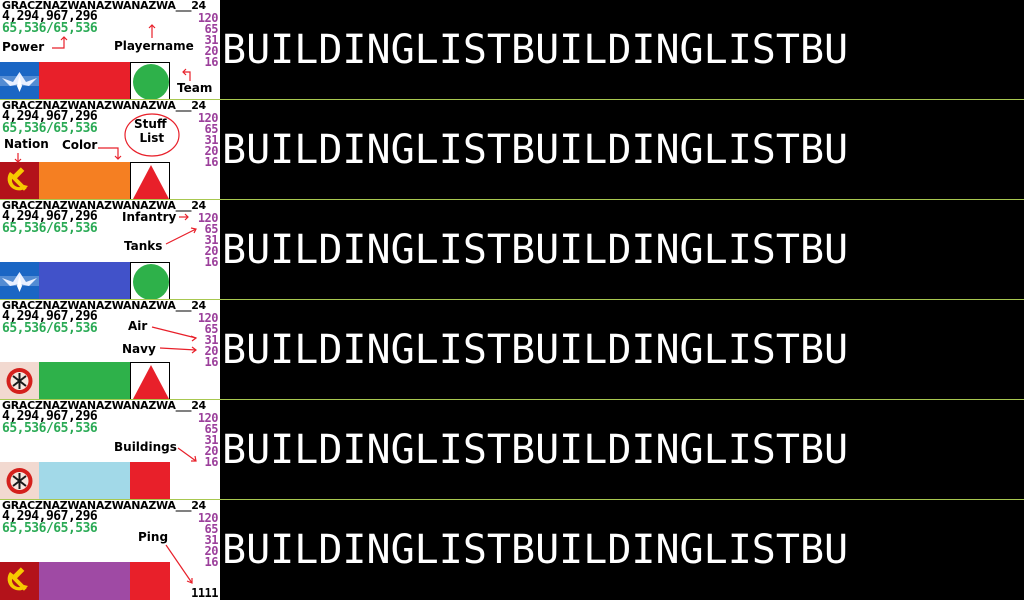 The width and height of the screenshot is (1024, 600). I want to click on infantry-annotation: Infantry, so click(149, 217).